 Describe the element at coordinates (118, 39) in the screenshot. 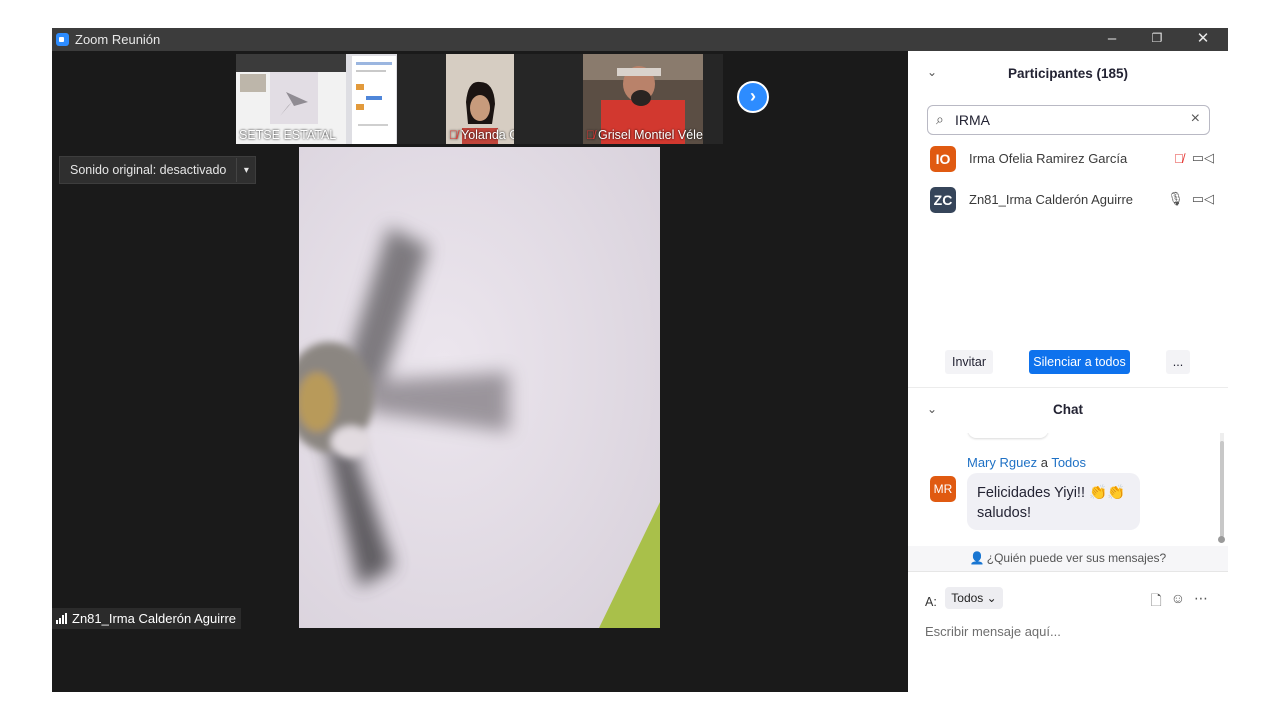

I see `window-title: Zoom Reunión` at that location.